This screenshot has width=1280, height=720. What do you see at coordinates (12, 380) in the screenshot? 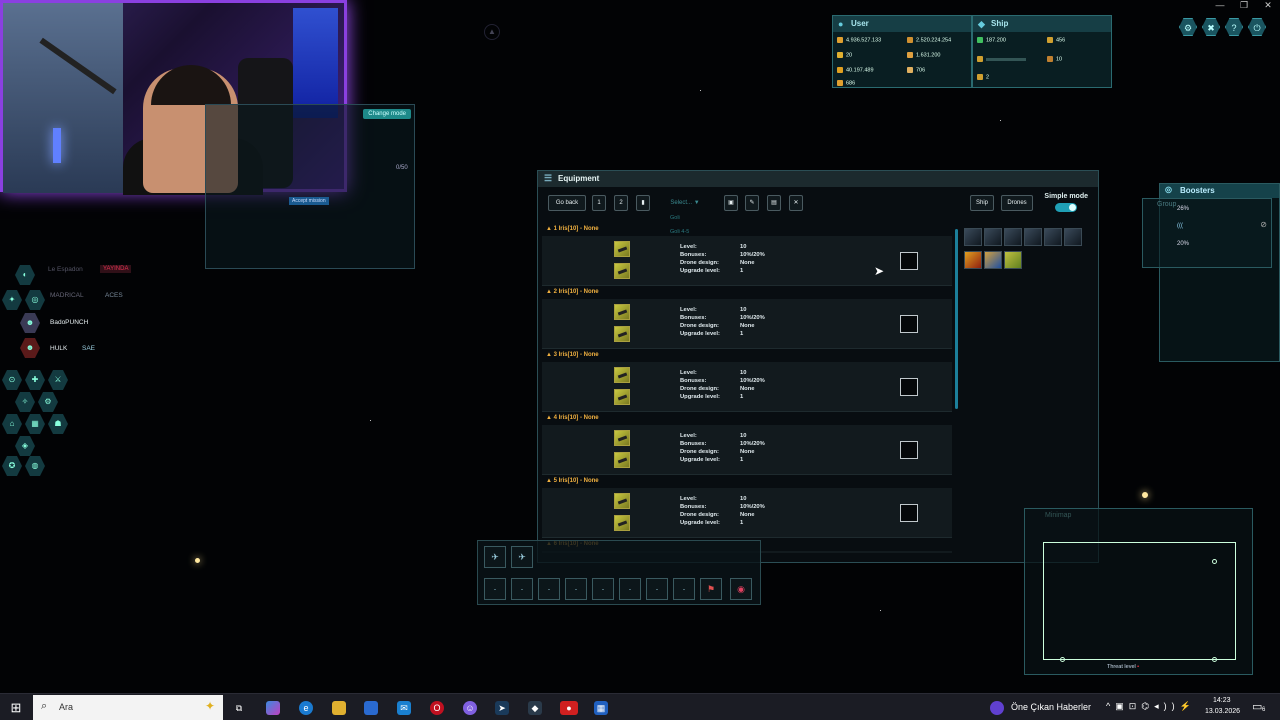
I see `group-hex-icon: ⊙` at bounding box center [12, 380].